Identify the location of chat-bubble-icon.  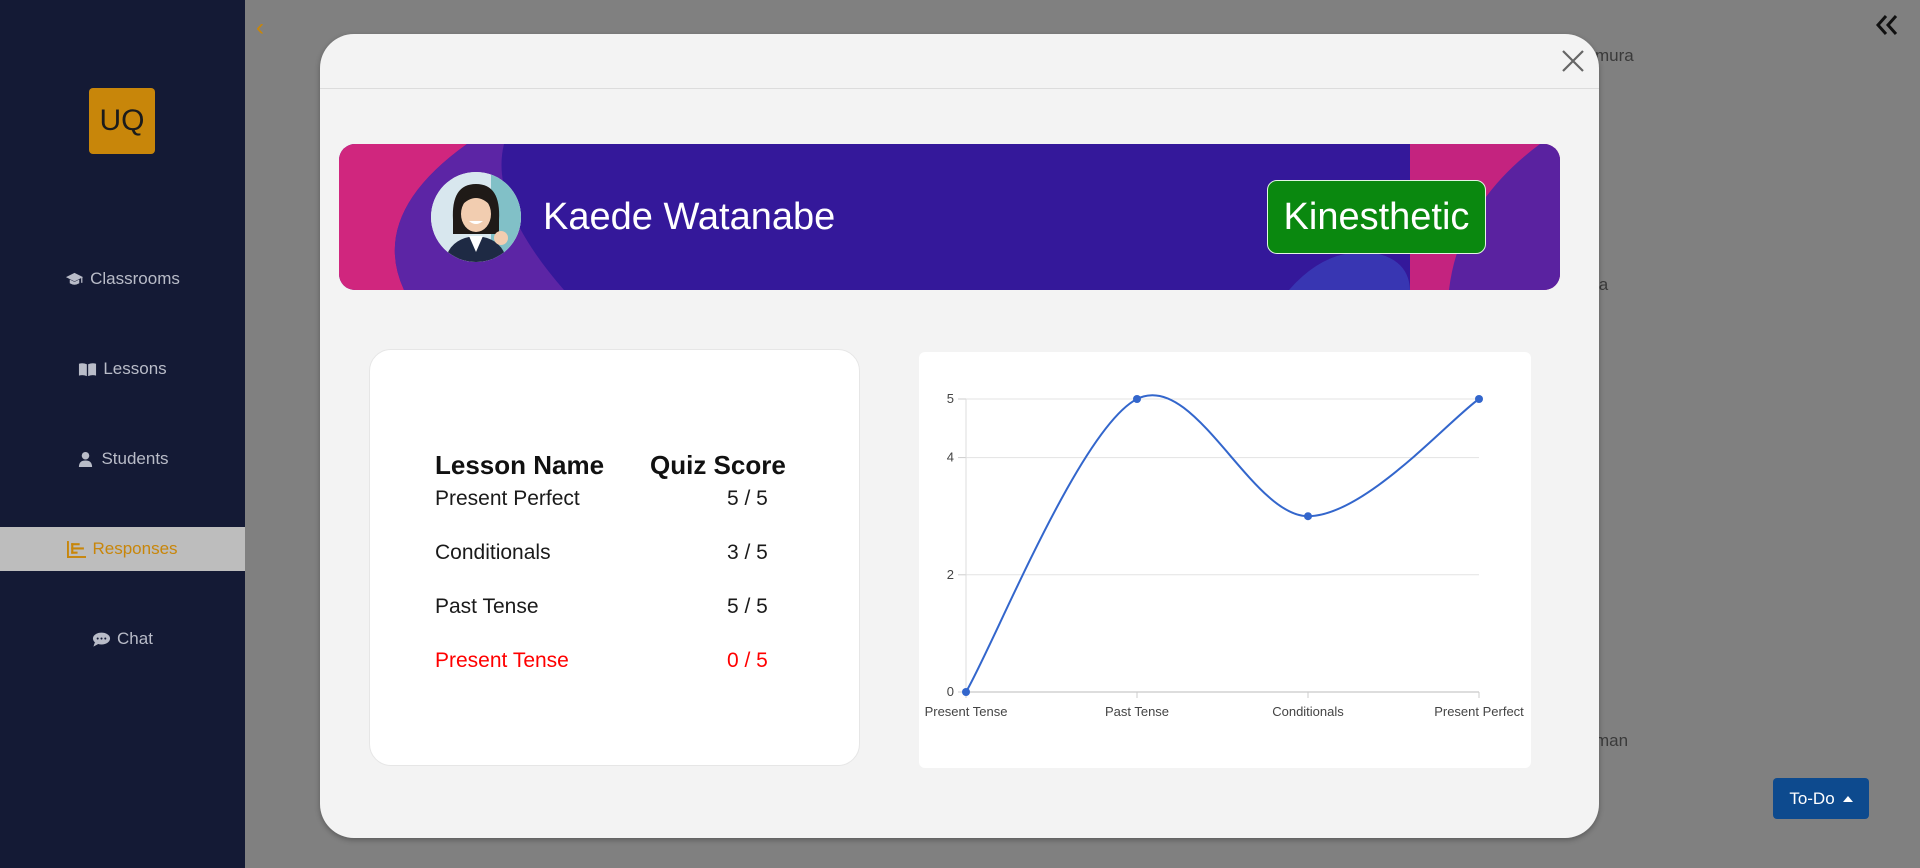
(101, 639).